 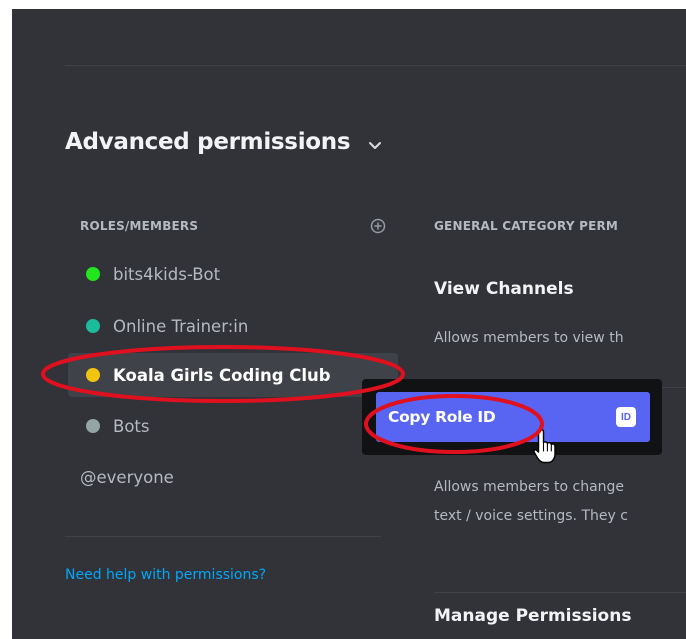 What do you see at coordinates (560, 592) in the screenshot?
I see `permission-divider` at bounding box center [560, 592].